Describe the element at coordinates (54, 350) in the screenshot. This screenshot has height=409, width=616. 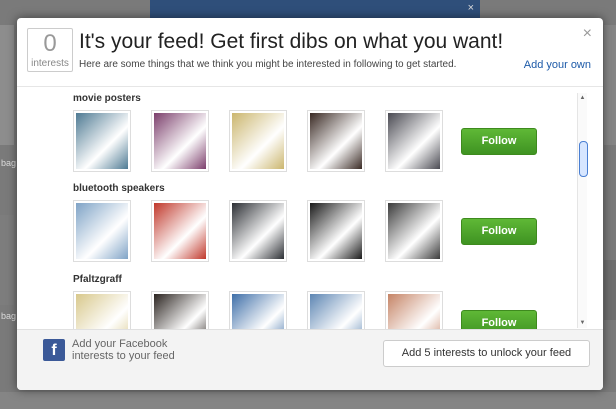
I see `facebook-icon: f` at that location.